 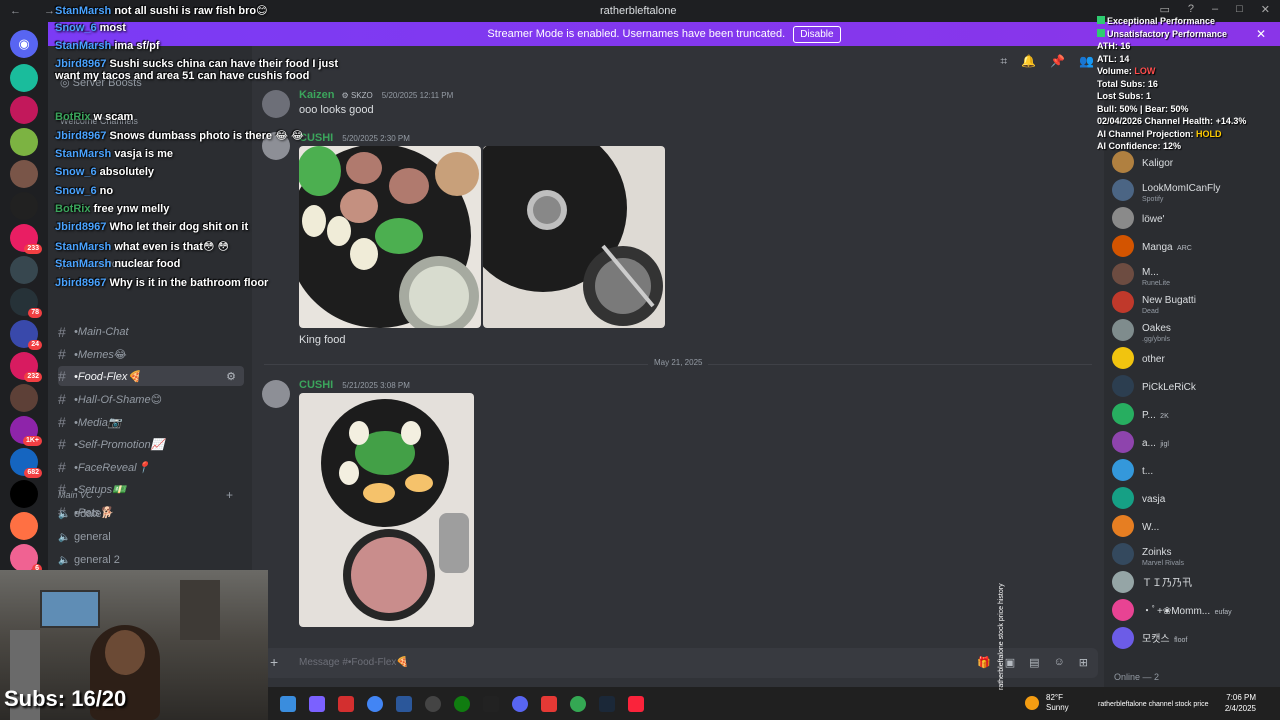 What do you see at coordinates (101, 332) in the screenshot?
I see `channel-label: •Main-Chat` at bounding box center [101, 332].